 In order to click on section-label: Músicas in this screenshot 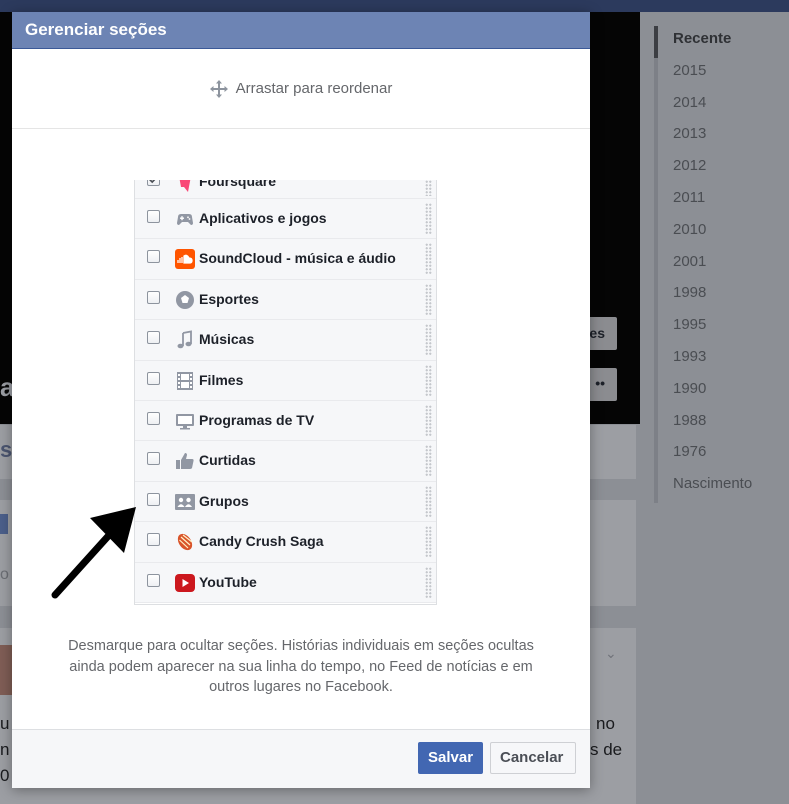, I will do `click(227, 339)`.